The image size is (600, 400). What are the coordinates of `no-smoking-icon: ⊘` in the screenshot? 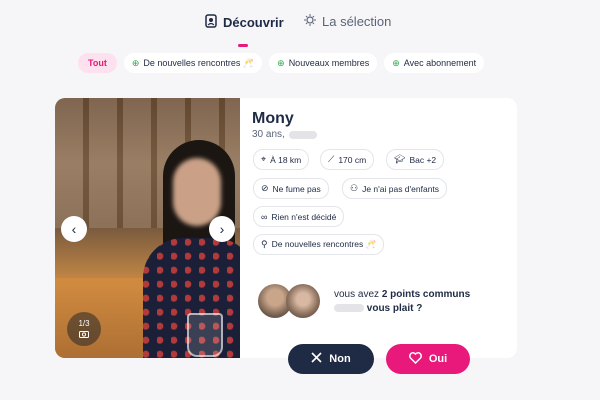 It's located at (265, 188).